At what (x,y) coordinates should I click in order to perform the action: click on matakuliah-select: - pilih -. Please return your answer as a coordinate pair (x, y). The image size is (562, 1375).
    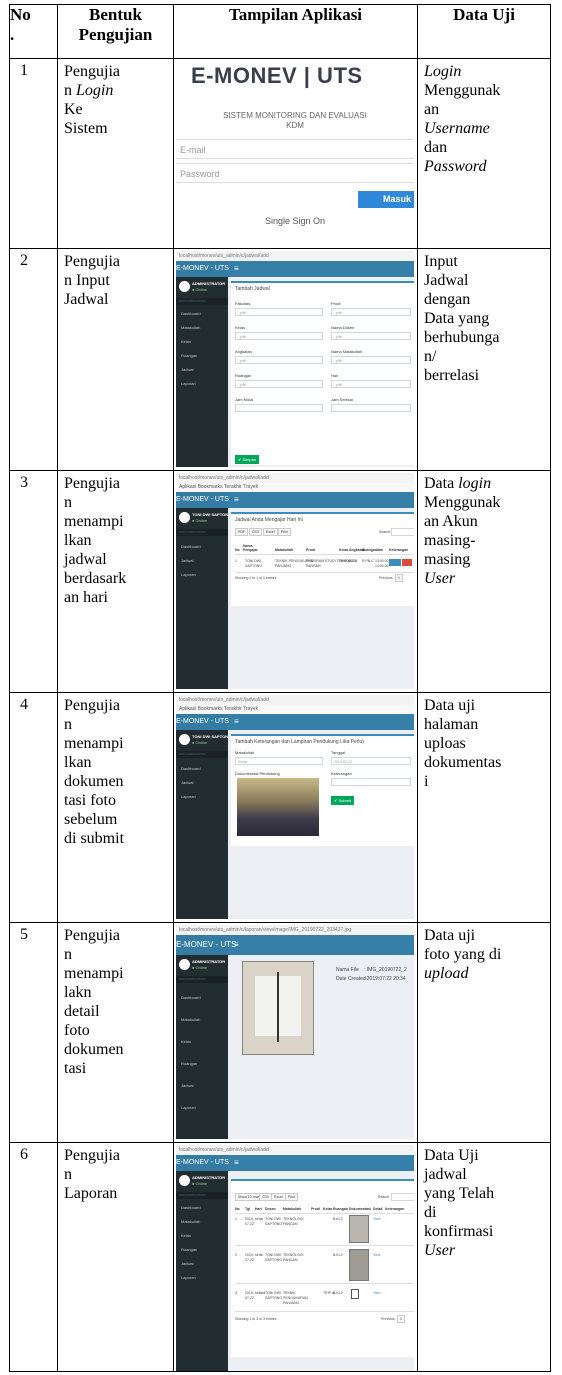
    Looking at the image, I should click on (371, 360).